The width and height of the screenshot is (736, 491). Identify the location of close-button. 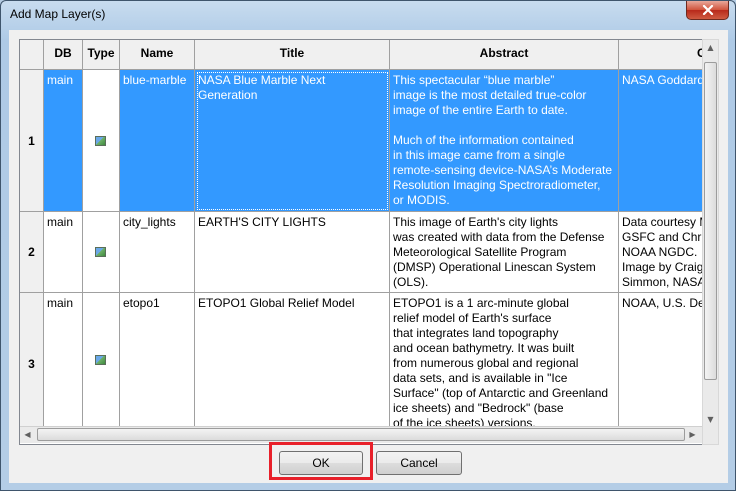
(707, 10).